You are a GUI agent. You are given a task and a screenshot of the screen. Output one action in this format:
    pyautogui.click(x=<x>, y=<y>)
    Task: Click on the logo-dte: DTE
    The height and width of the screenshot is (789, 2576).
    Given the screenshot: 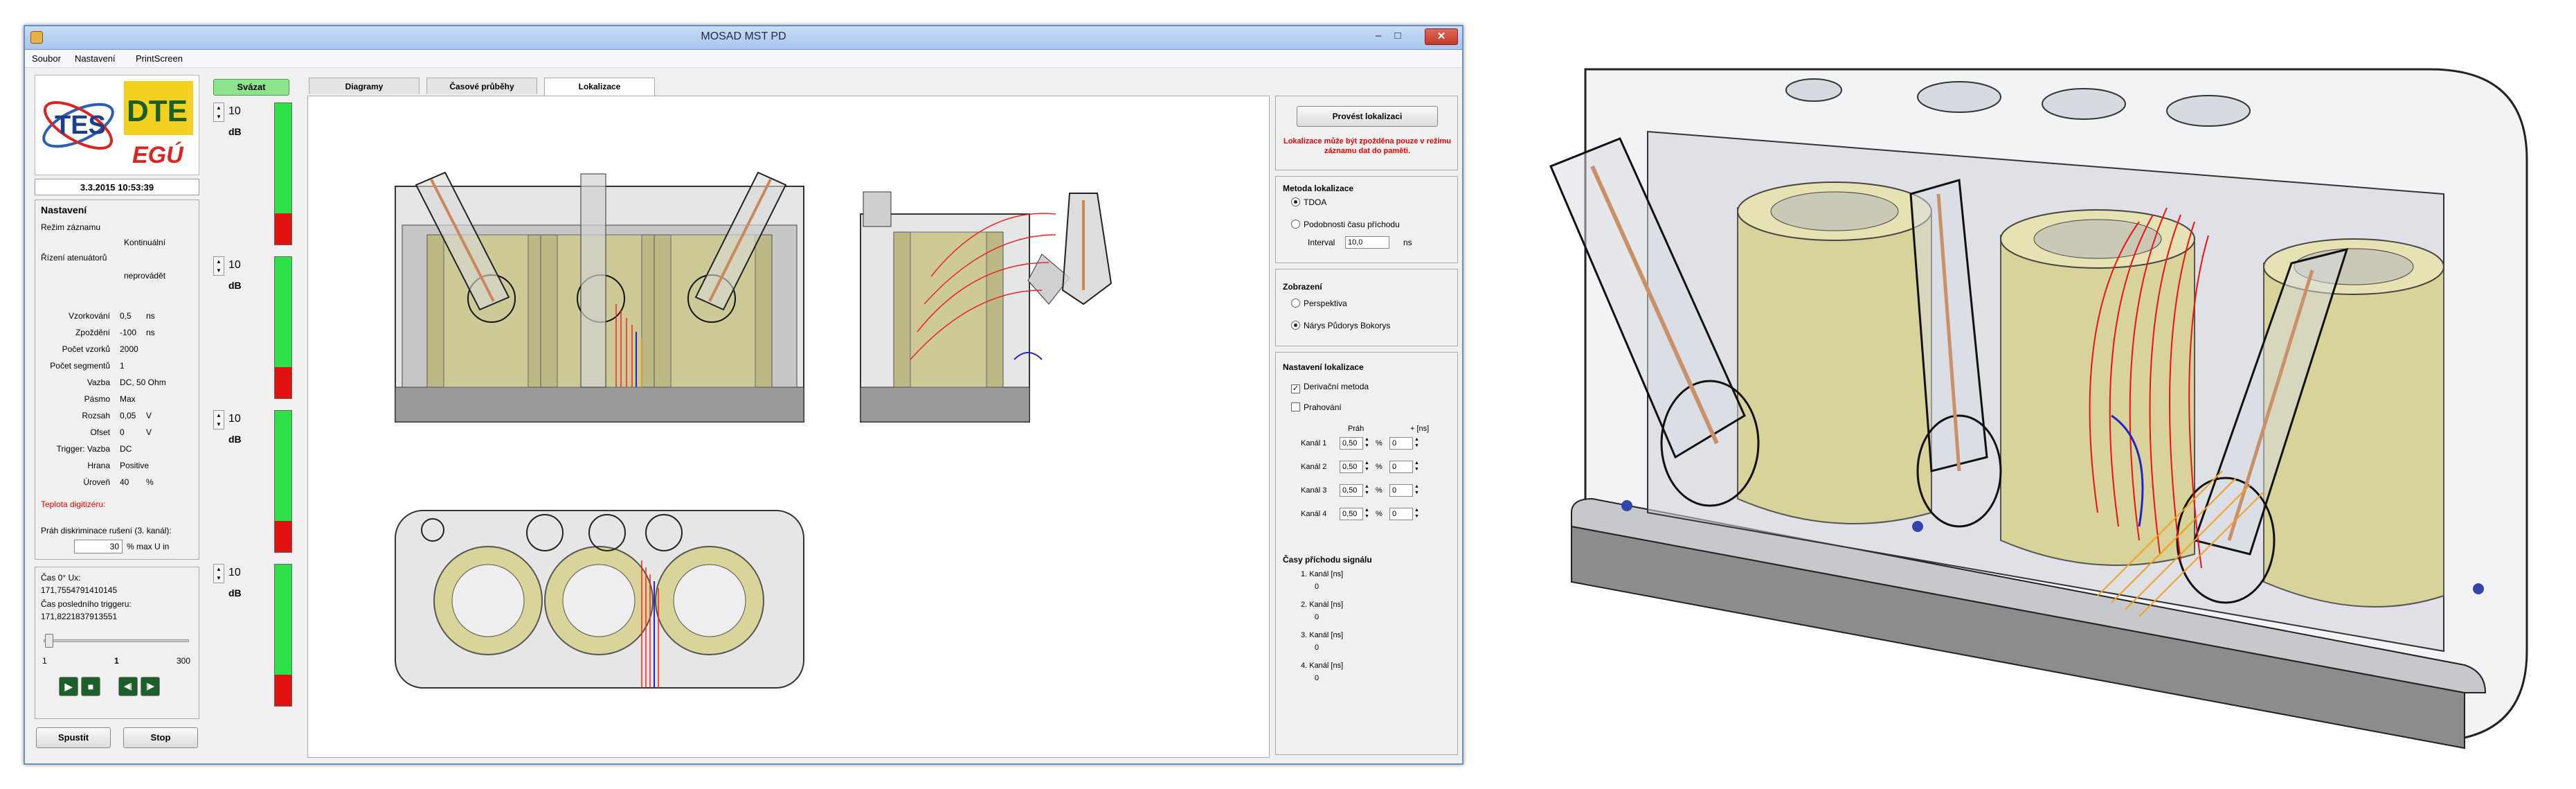 What is the action you would take?
    pyautogui.click(x=157, y=111)
    